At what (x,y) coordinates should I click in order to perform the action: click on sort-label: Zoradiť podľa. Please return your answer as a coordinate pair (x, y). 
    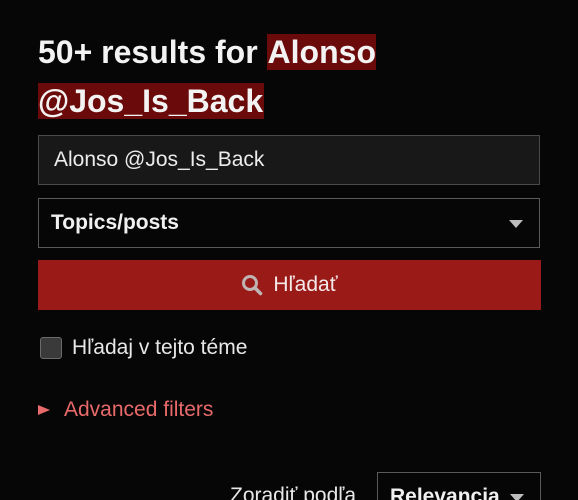
    Looking at the image, I should click on (293, 492).